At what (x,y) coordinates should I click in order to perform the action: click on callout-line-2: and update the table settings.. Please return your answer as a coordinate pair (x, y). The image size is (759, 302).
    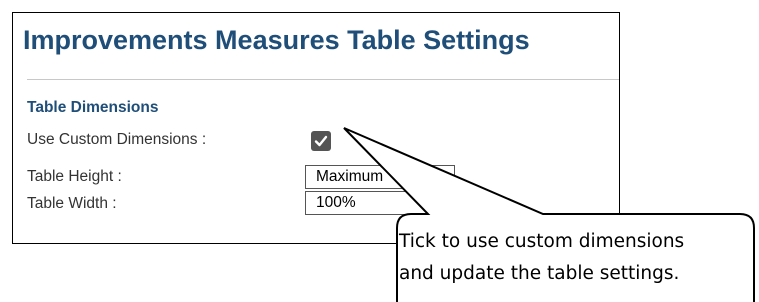
    Looking at the image, I should click on (539, 273).